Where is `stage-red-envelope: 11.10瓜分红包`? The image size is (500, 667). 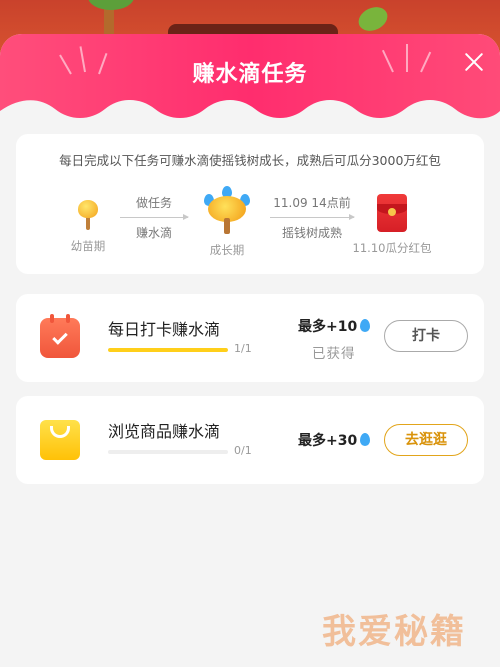 stage-red-envelope: 11.10瓜分红包 is located at coordinates (392, 225).